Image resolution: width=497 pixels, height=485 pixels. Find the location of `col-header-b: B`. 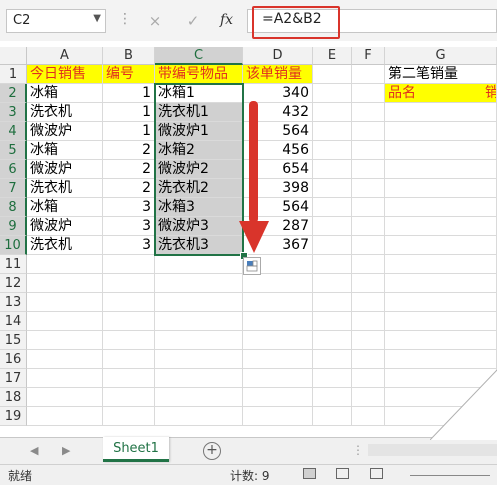

col-header-b: B is located at coordinates (129, 56).